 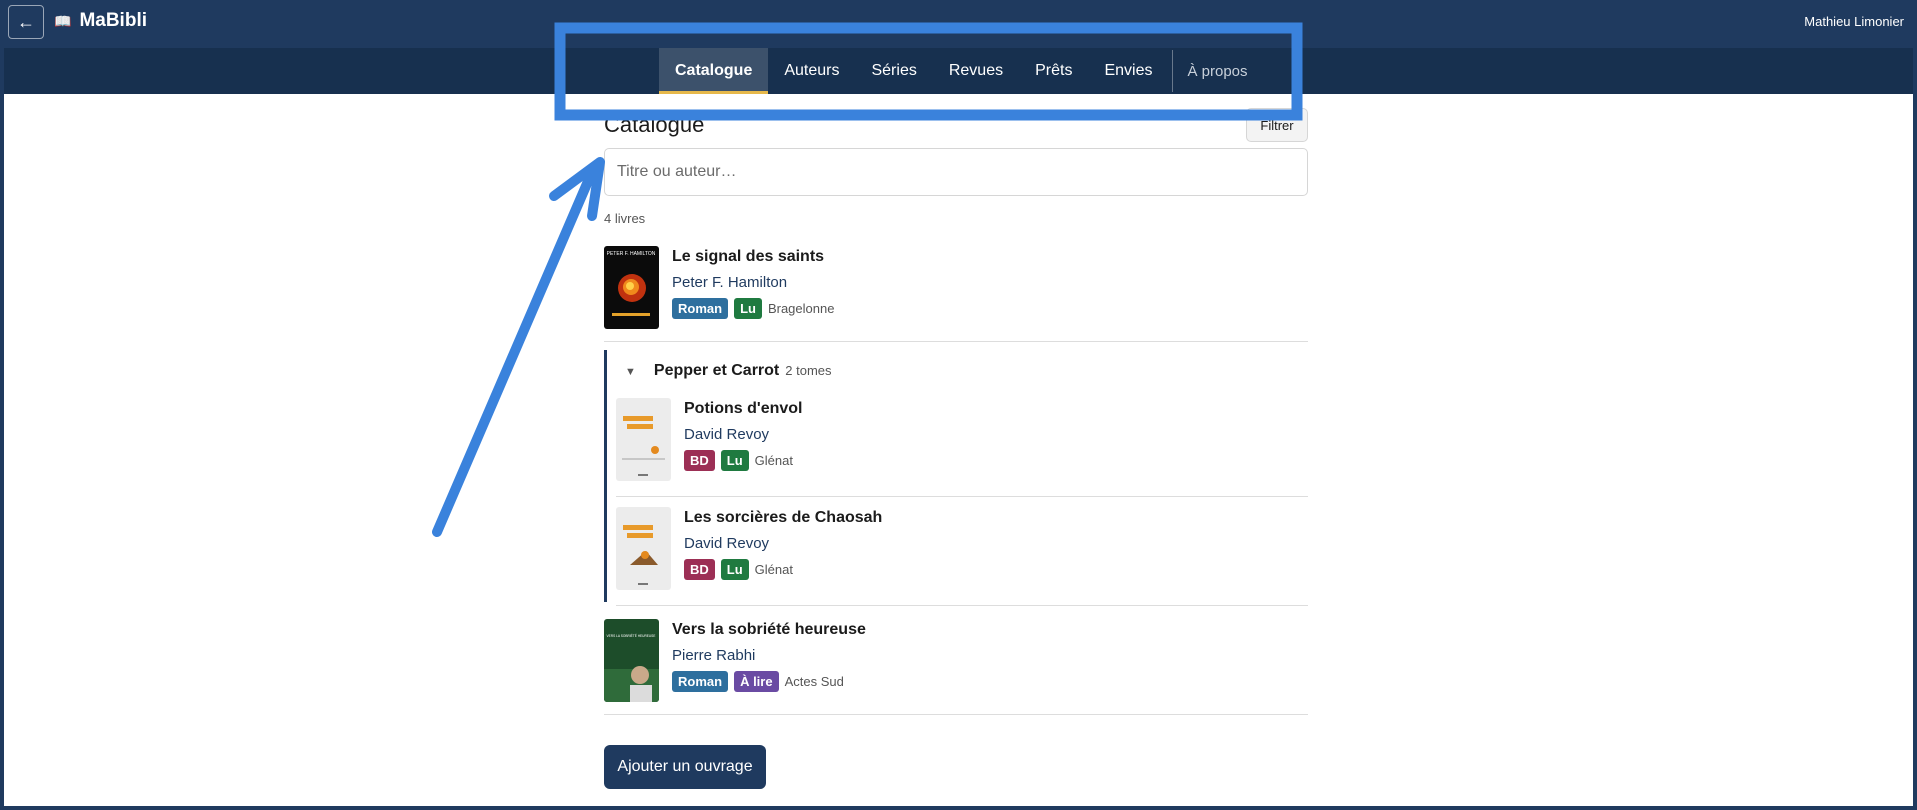 I want to click on cover-title-text: VERS LA SOBRIÉTÉ HEUREUSE, so click(x=631, y=635).